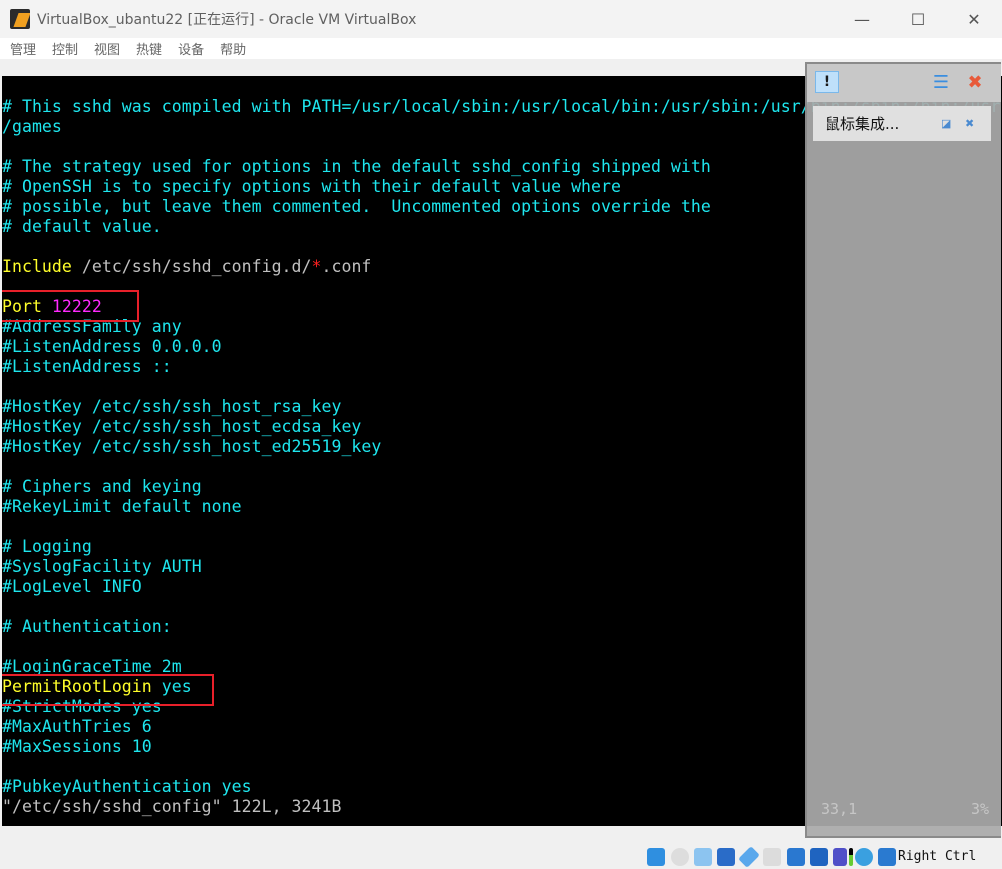 This screenshot has height=869, width=1002. I want to click on terminal-text-segment: #MaxSessions 10, so click(77, 746).